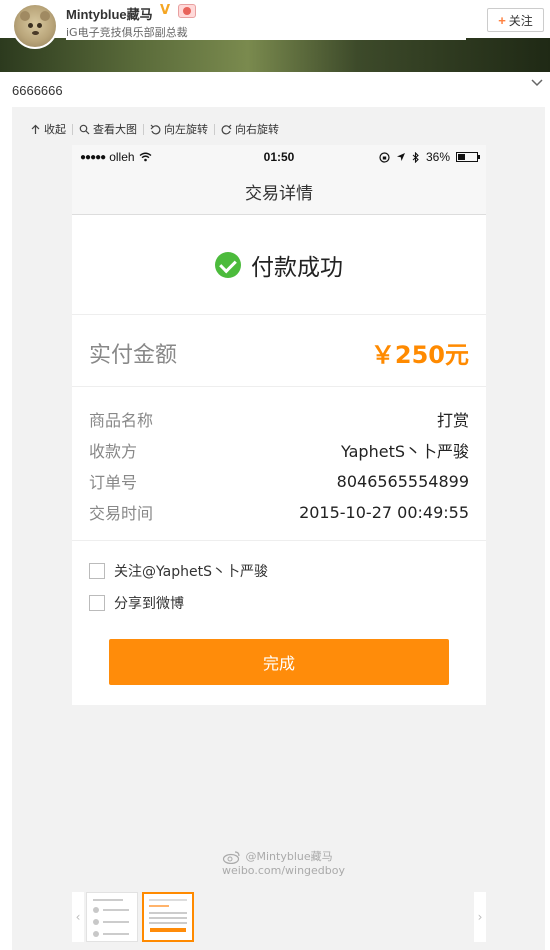 Image resolution: width=550 pixels, height=950 pixels. I want to click on weibo-logo-icon, so click(231, 857).